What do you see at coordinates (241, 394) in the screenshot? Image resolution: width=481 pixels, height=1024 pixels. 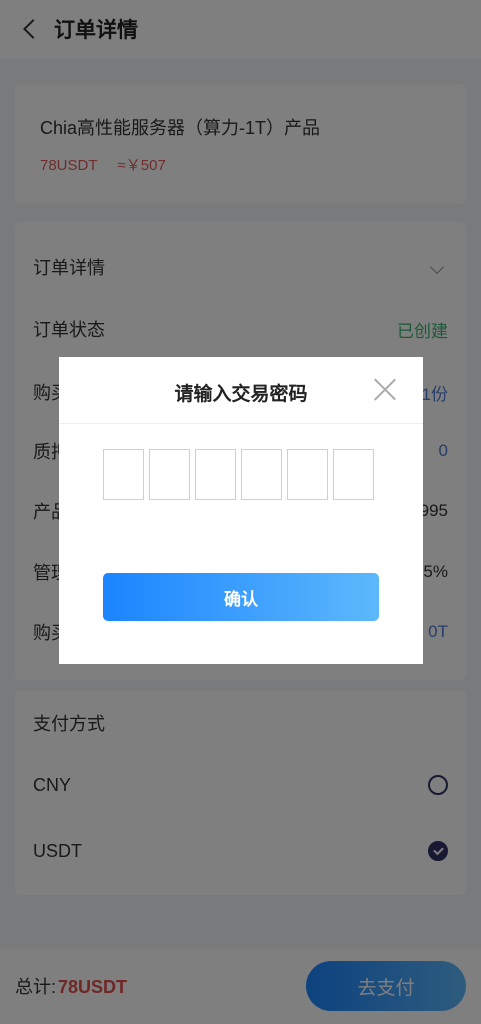 I see `modal-title: 请输入交易密码` at bounding box center [241, 394].